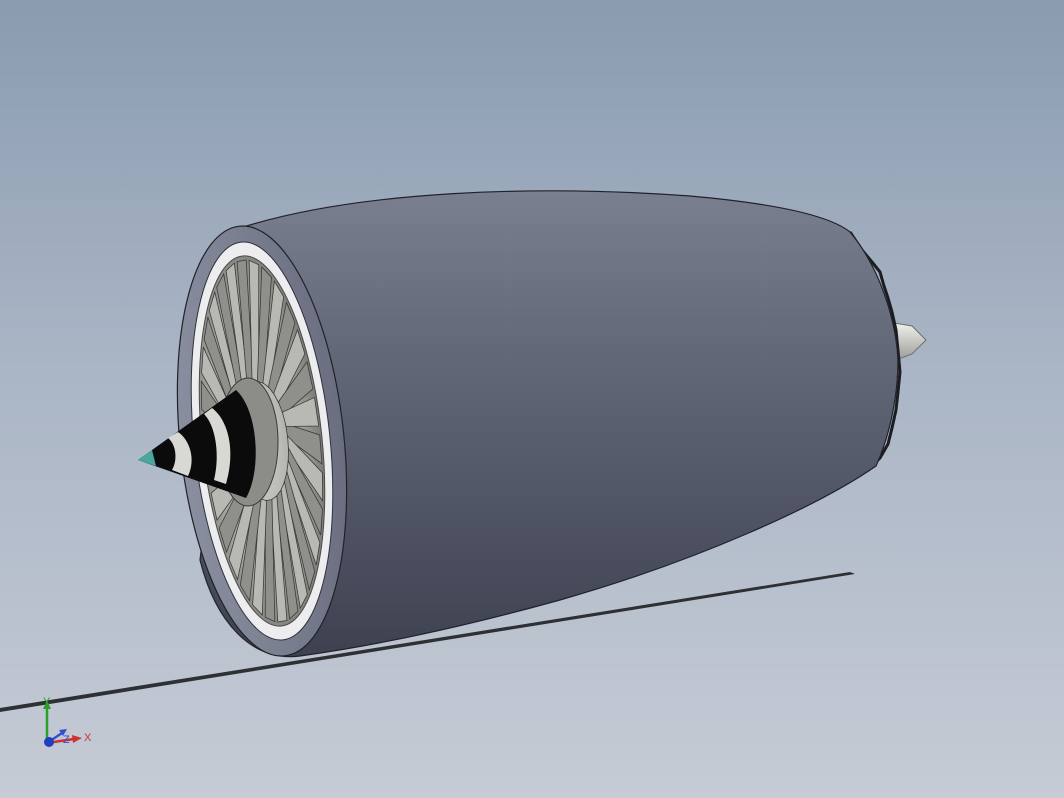 The height and width of the screenshot is (798, 1064). Describe the element at coordinates (67, 721) in the screenshot. I see `axis-triad: Y X Z` at that location.